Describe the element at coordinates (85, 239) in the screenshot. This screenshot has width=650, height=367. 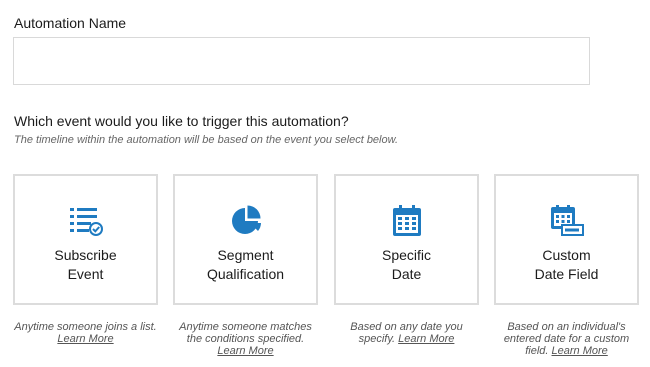
I see `subscribe-event-card: Subscribe Event` at that location.